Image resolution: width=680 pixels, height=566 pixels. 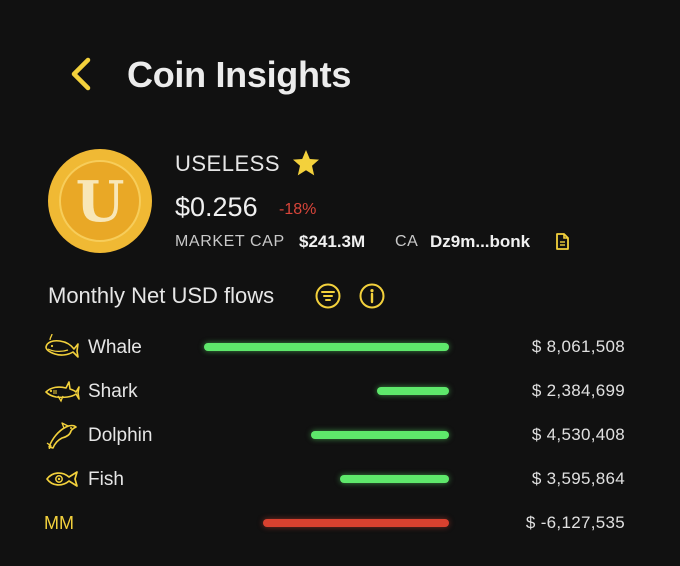 I want to click on market-cap-value: $241.3M, so click(x=332, y=241).